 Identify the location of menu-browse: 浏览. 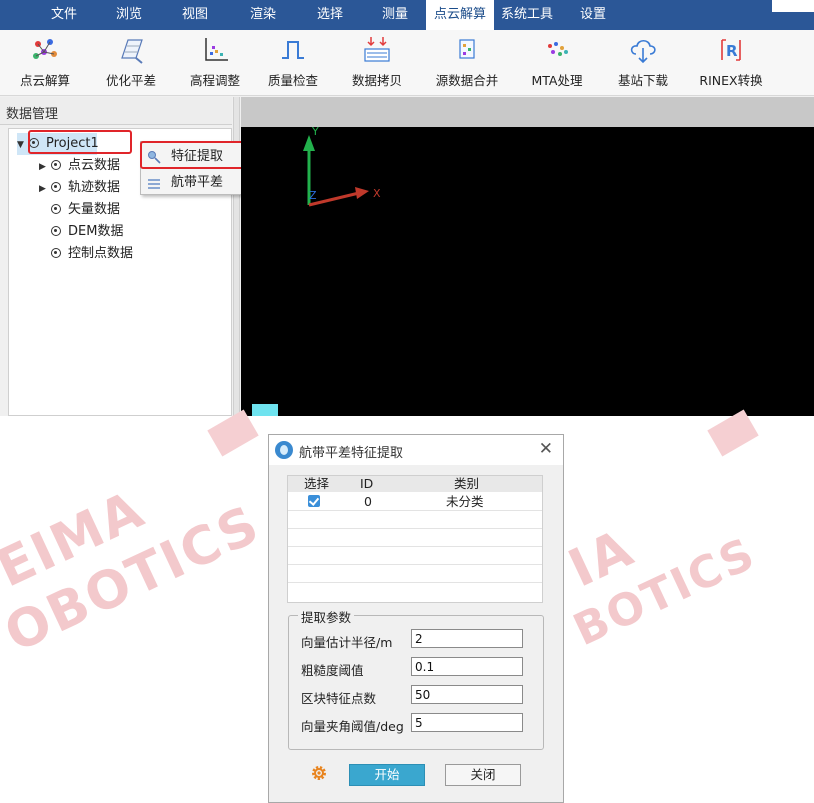
(129, 15).